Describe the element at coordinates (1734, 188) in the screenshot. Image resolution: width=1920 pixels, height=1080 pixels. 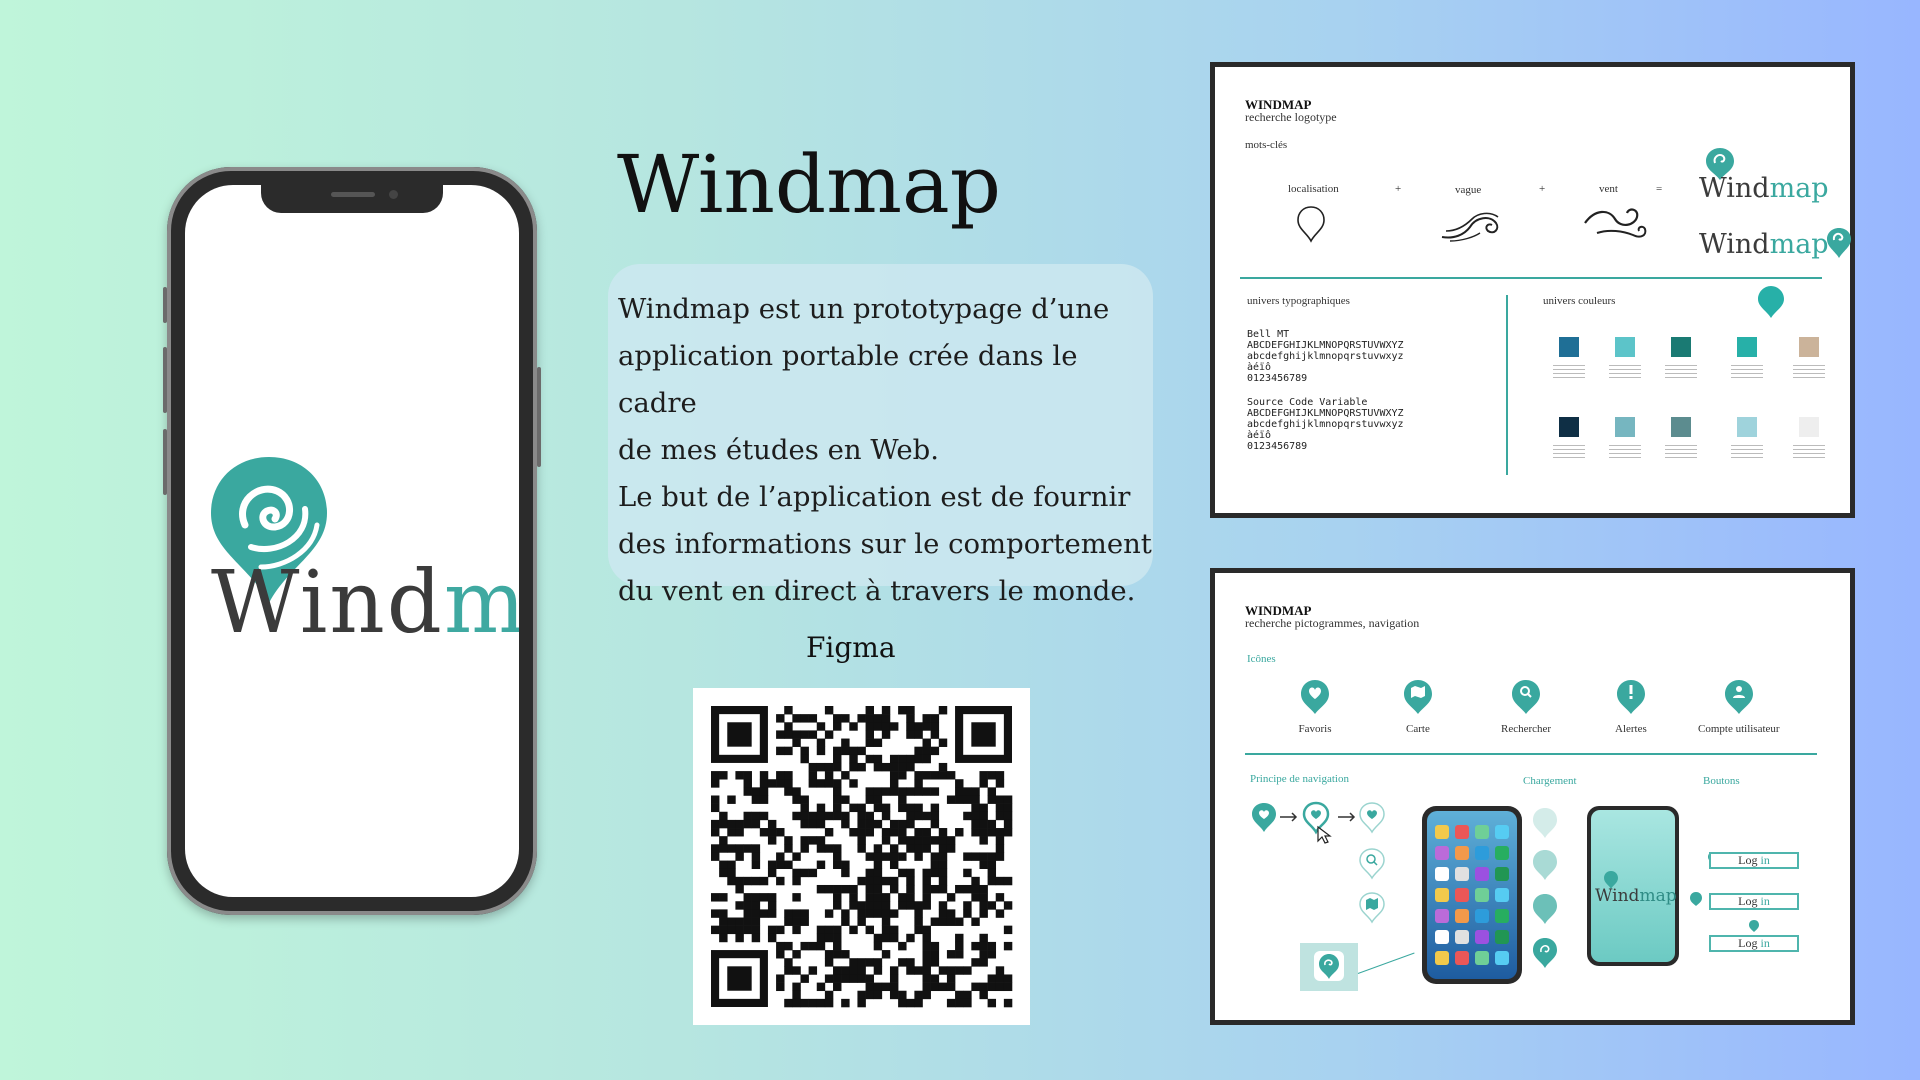
I see `logo-variant-1-wind: Wind` at that location.